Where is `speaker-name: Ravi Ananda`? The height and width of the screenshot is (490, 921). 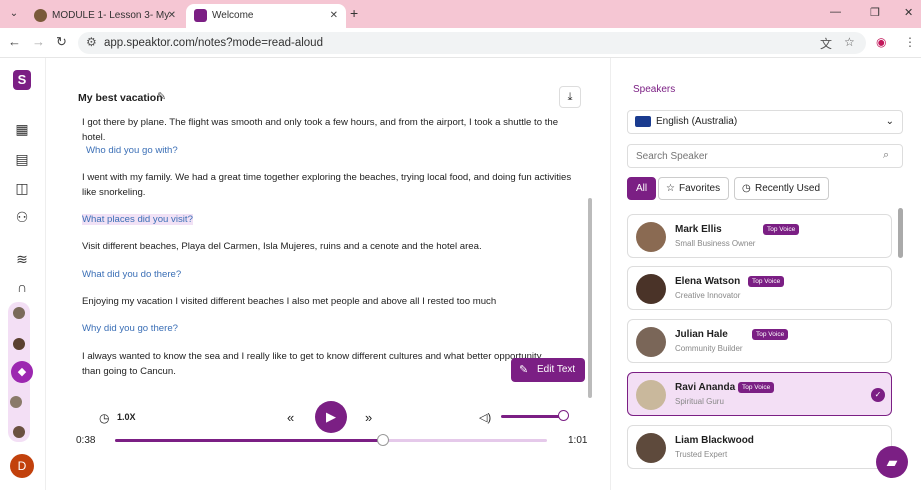 speaker-name: Ravi Ananda is located at coordinates (705, 387).